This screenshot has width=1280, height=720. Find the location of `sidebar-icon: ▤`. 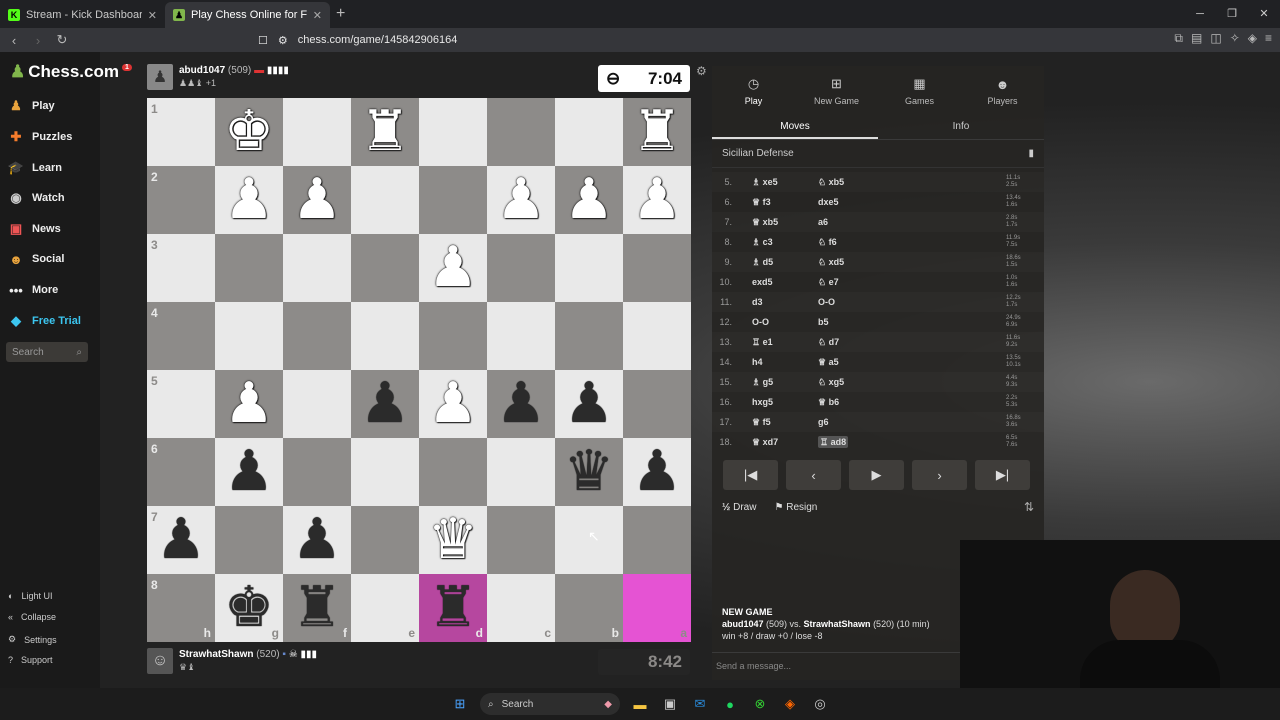

sidebar-icon: ▤ is located at coordinates (1196, 38).